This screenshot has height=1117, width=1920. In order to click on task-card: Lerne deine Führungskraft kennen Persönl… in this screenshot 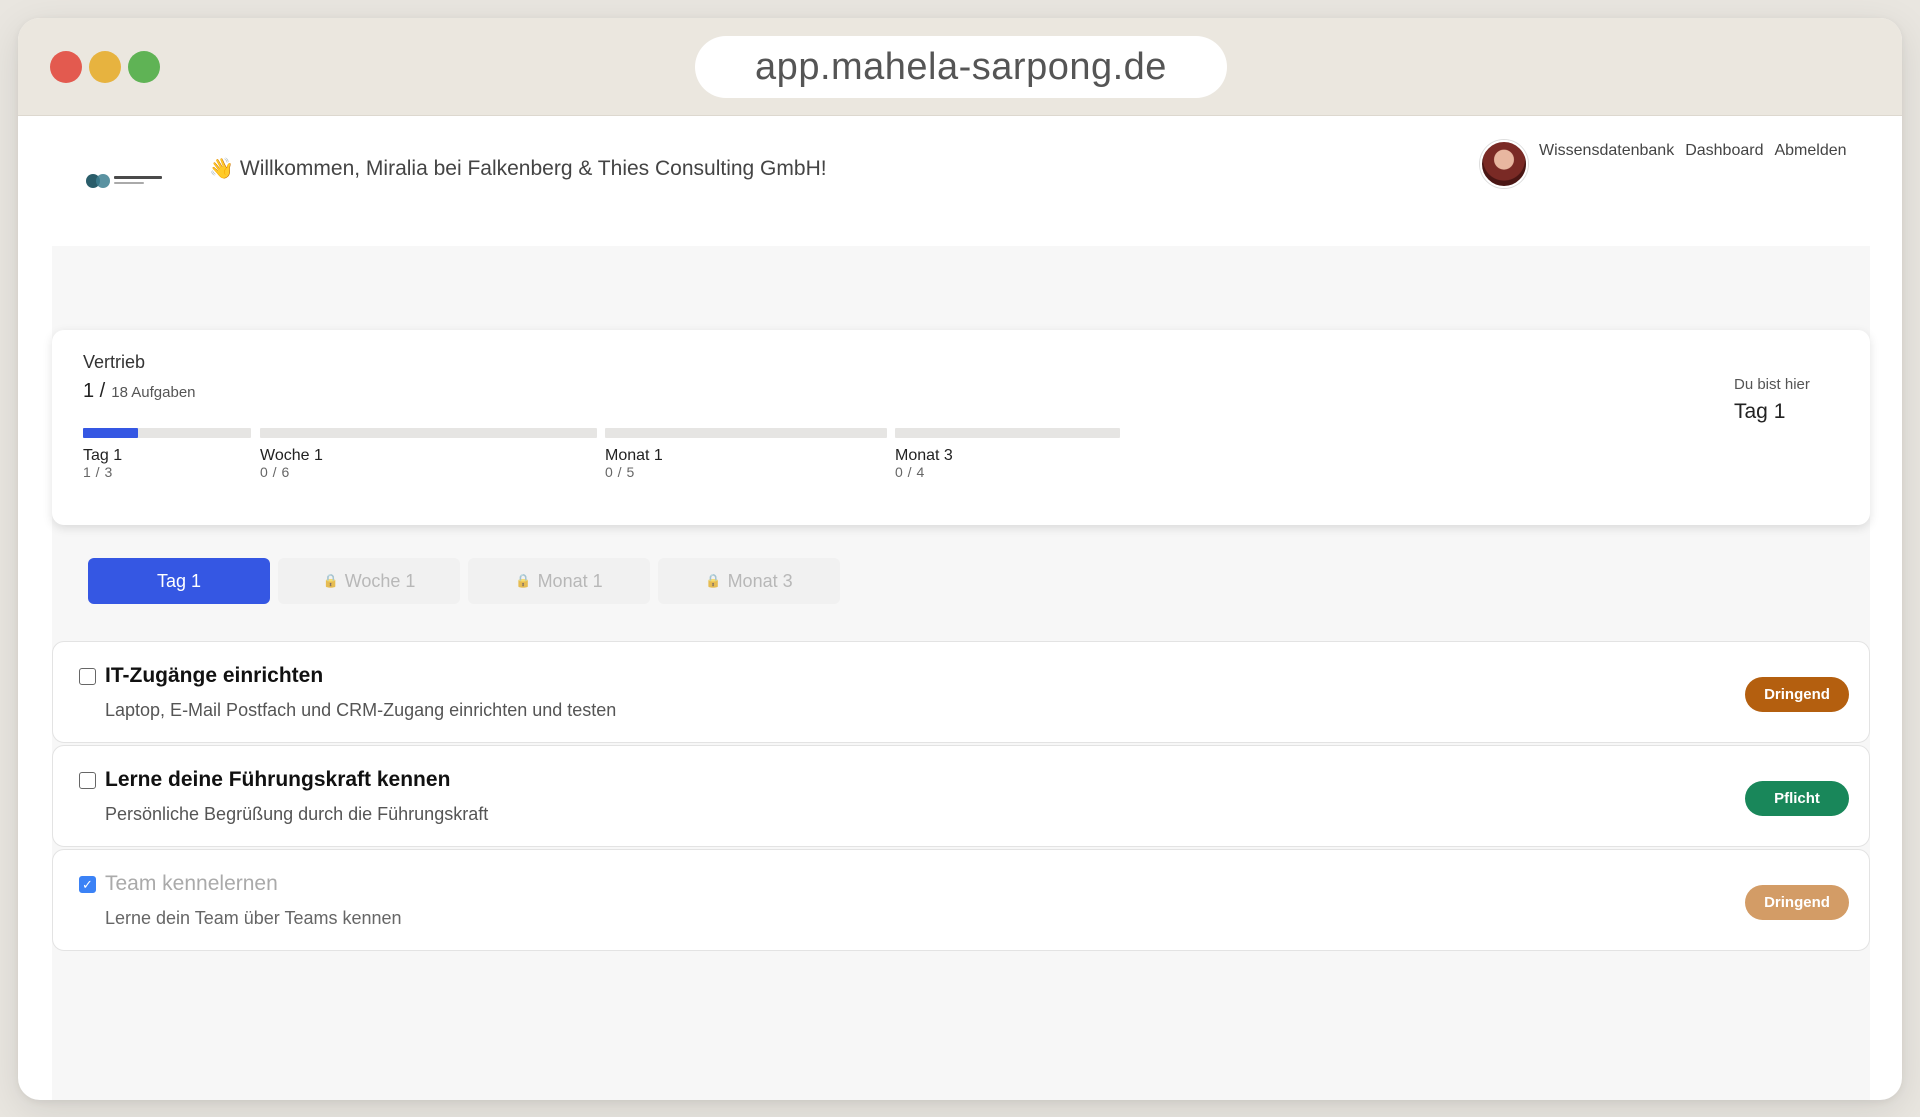, I will do `click(961, 796)`.